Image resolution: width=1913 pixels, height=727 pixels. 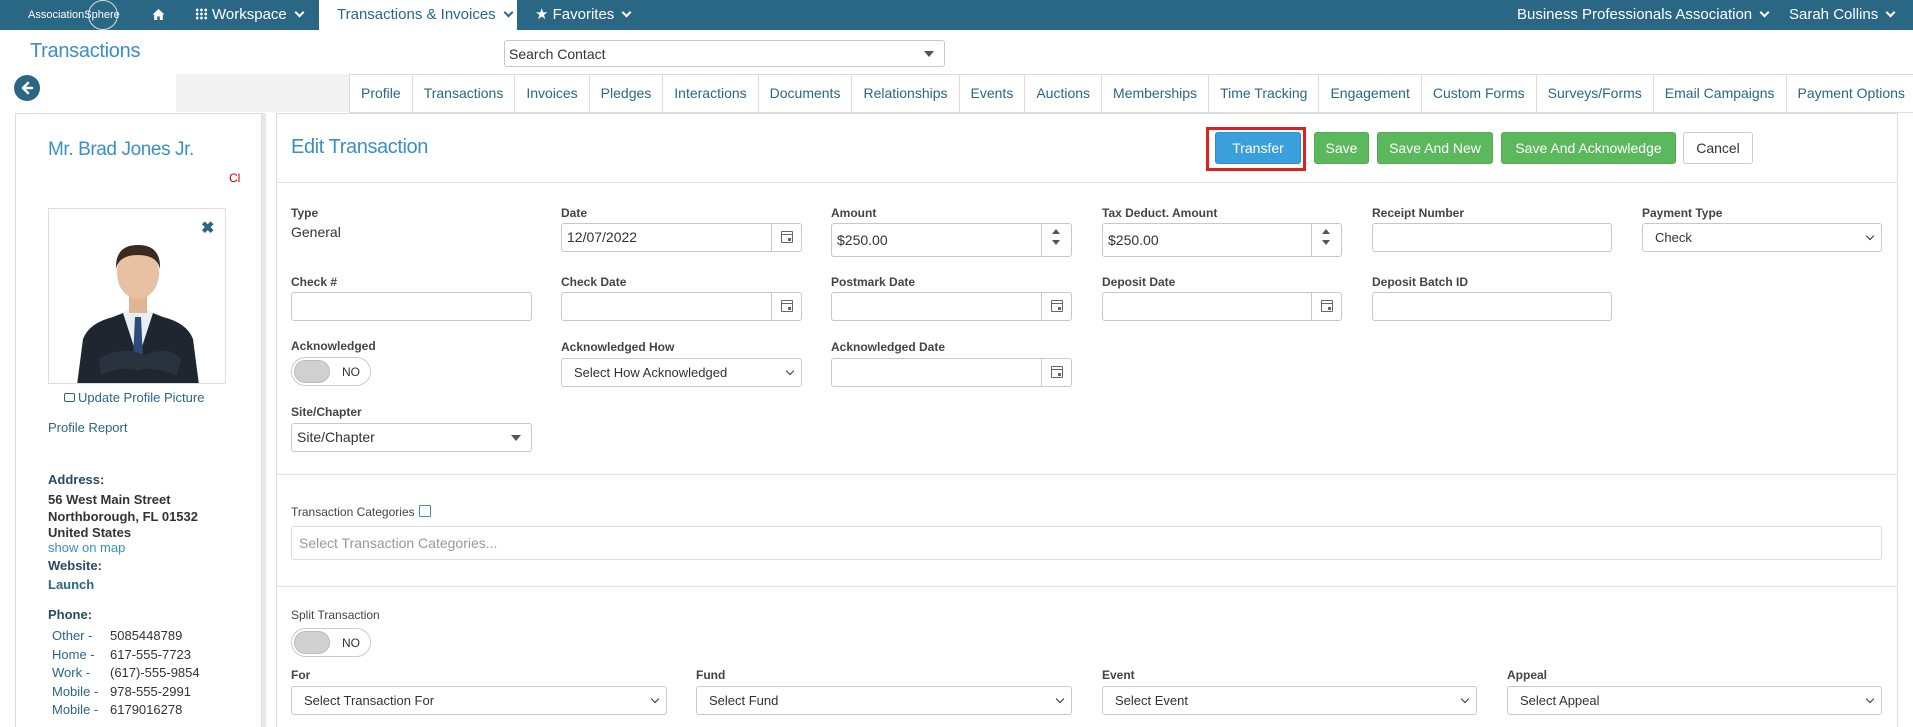 What do you see at coordinates (884, 700) in the screenshot?
I see `fund-select: Select Fund` at bounding box center [884, 700].